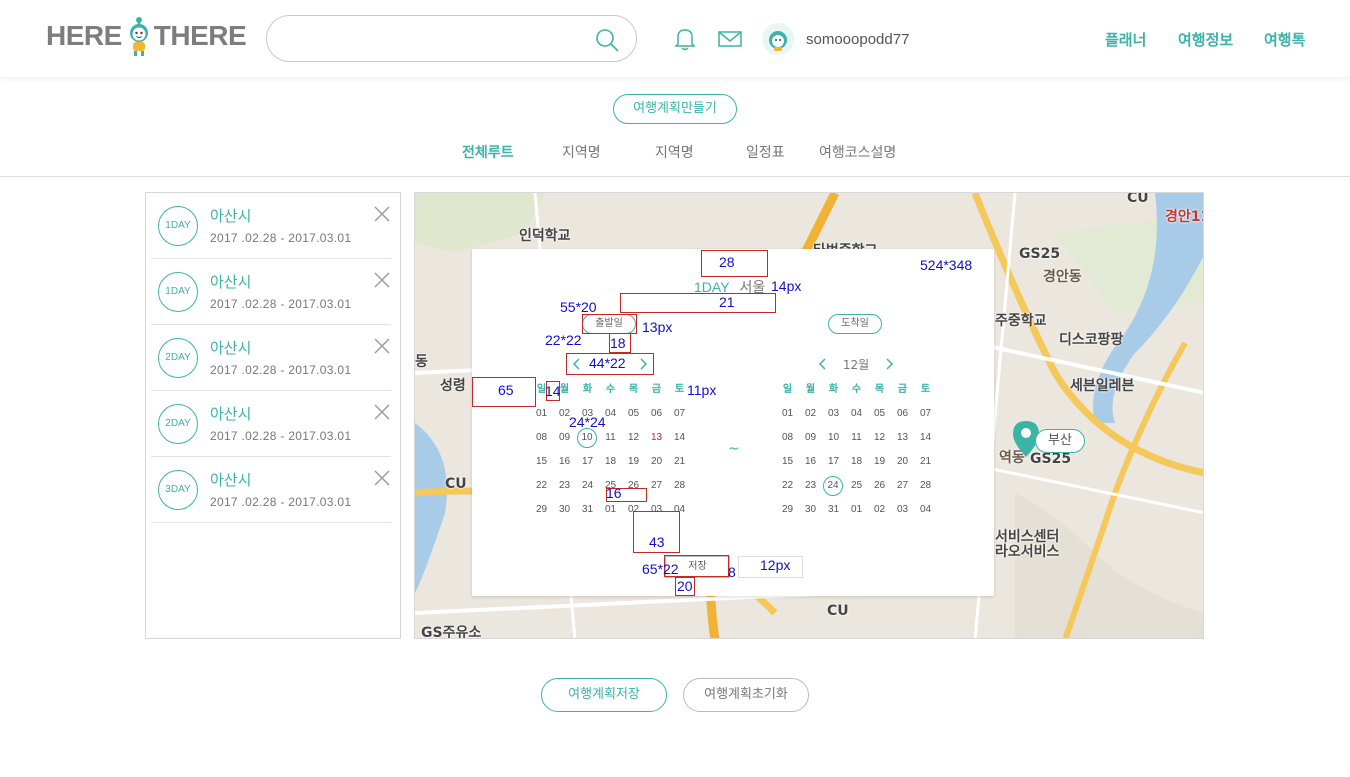  Describe the element at coordinates (889, 364) in the screenshot. I see `chevron-right-icon` at that location.